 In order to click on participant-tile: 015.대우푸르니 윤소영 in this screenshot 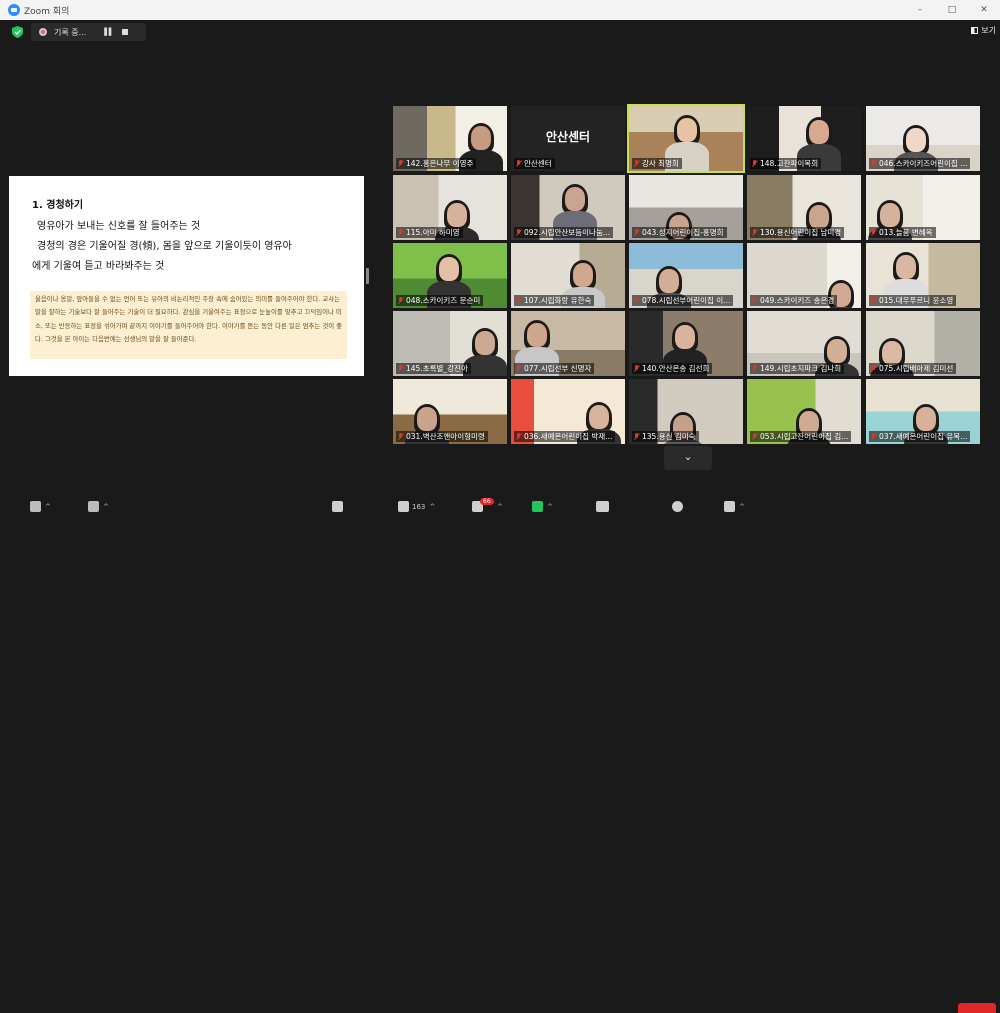, I will do `click(923, 275)`.